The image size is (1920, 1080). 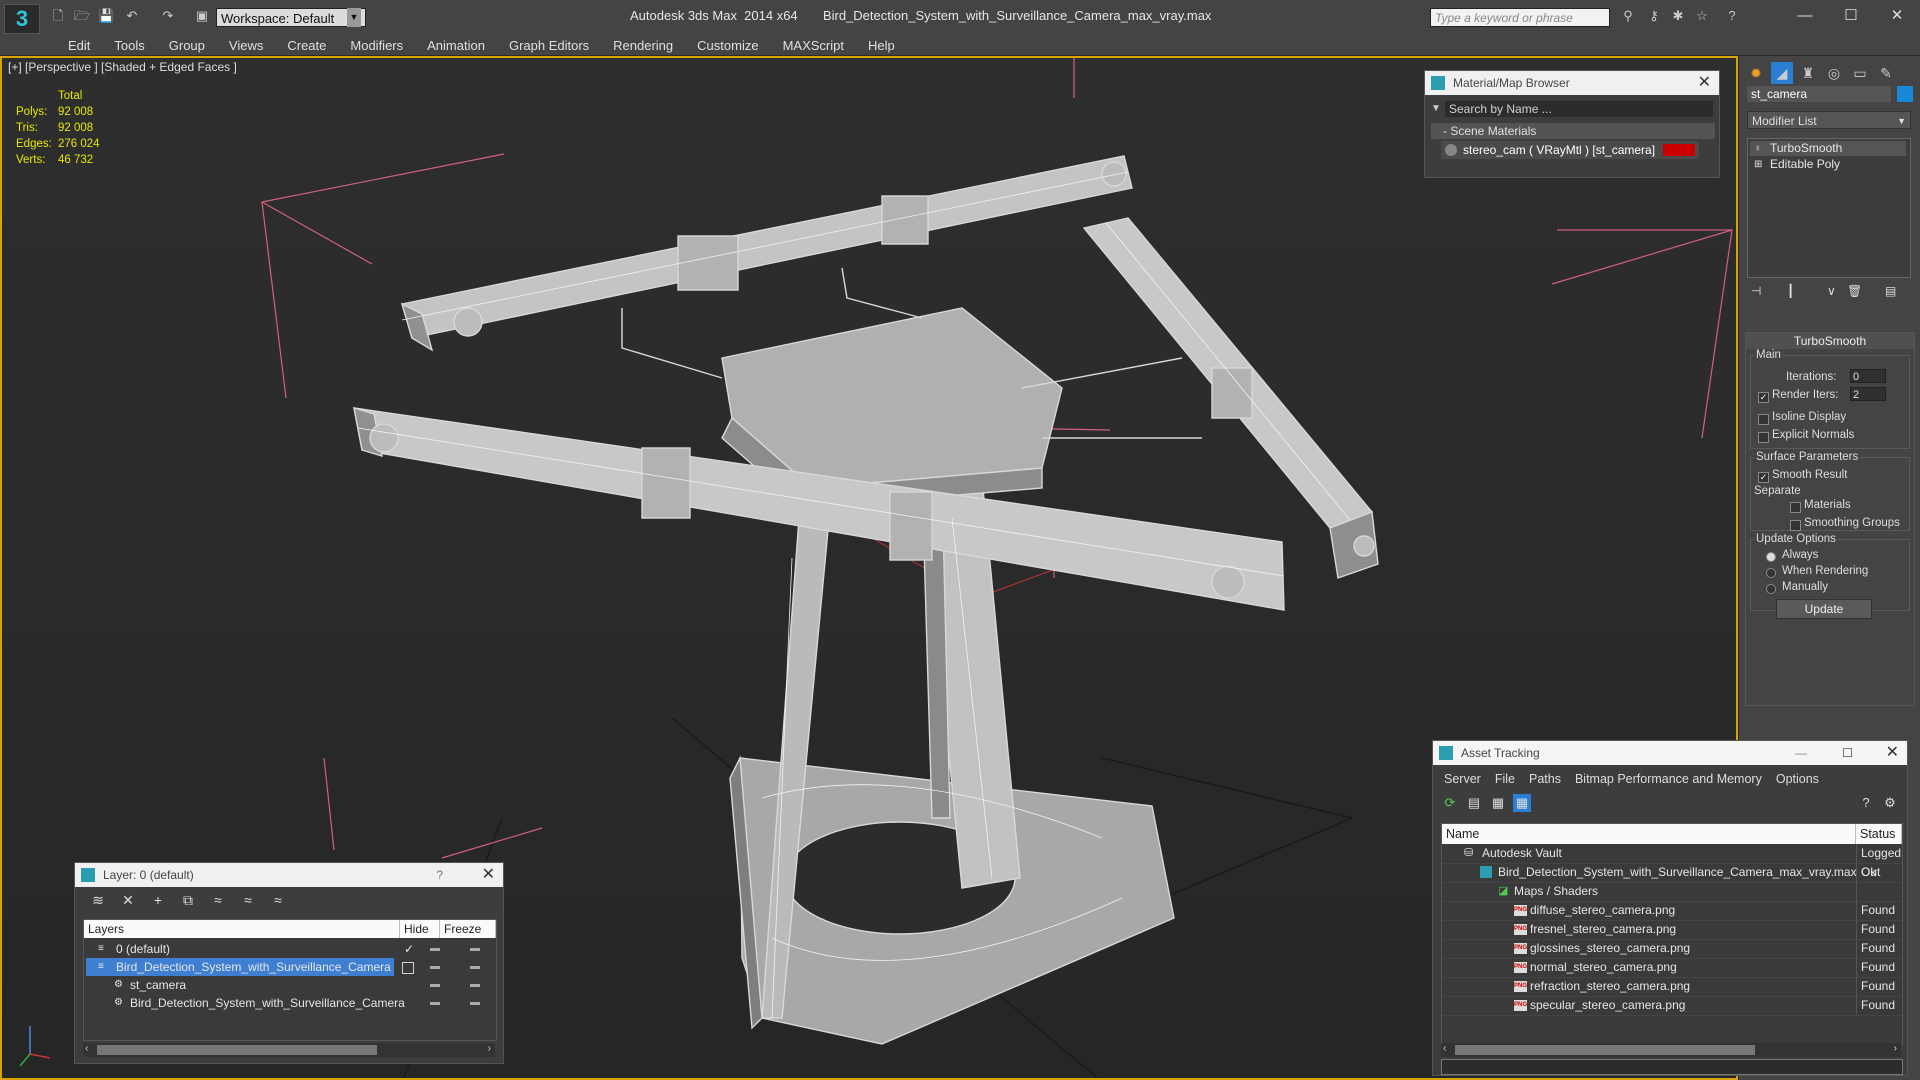 I want to click on show-end-result-icon: ┃, so click(x=1790, y=291).